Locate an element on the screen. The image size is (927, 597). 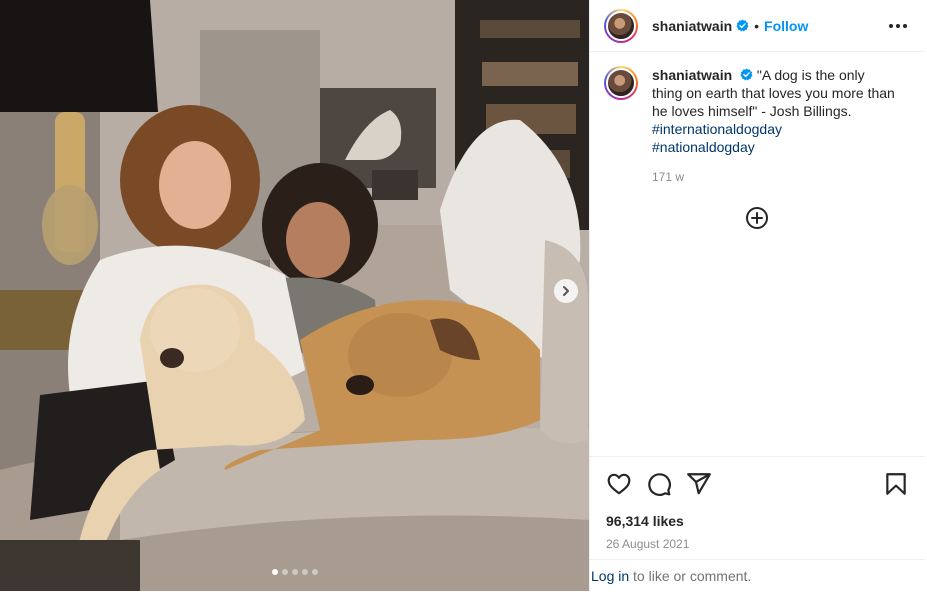
chevron-right-icon is located at coordinates (566, 291).